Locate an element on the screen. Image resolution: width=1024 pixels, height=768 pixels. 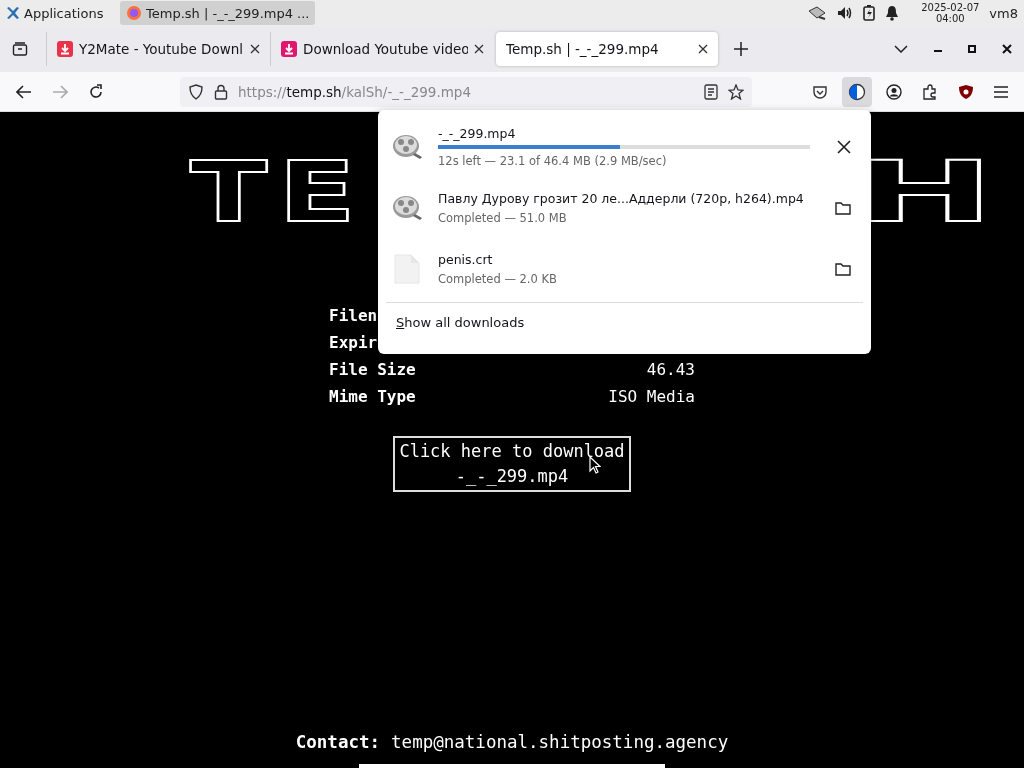
tab-title: Y2Mate - Youtube Downl is located at coordinates (161, 49).